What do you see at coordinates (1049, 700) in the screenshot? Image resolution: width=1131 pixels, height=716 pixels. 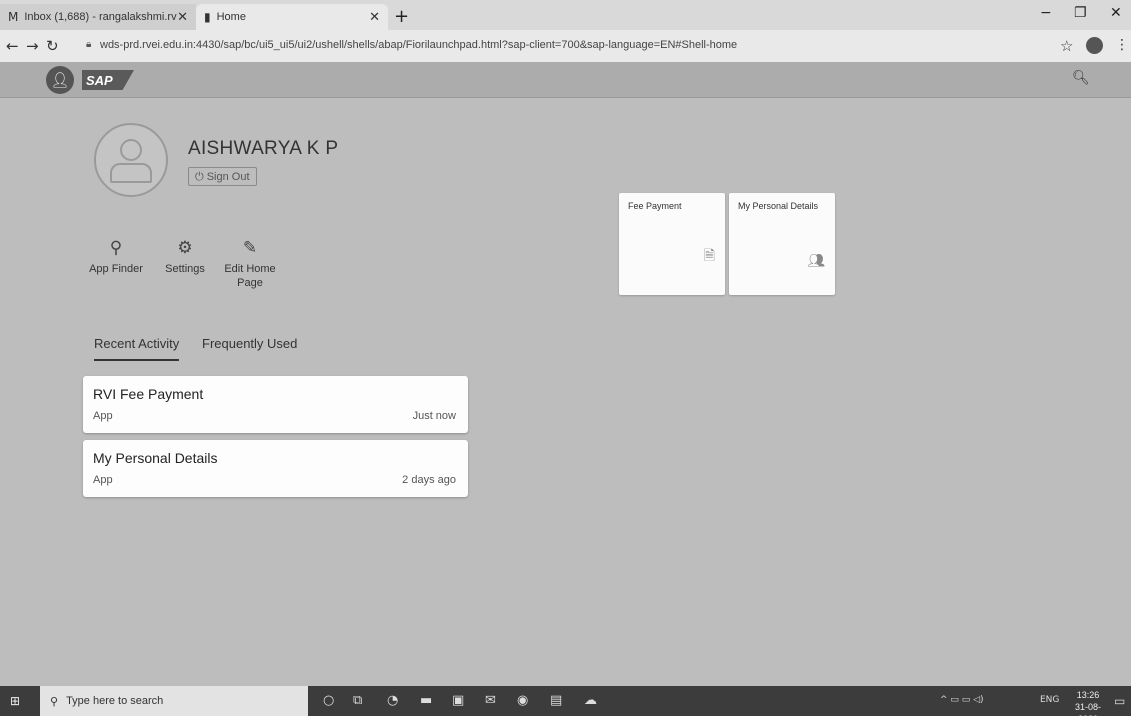 I see `language-indicator: ENG` at bounding box center [1049, 700].